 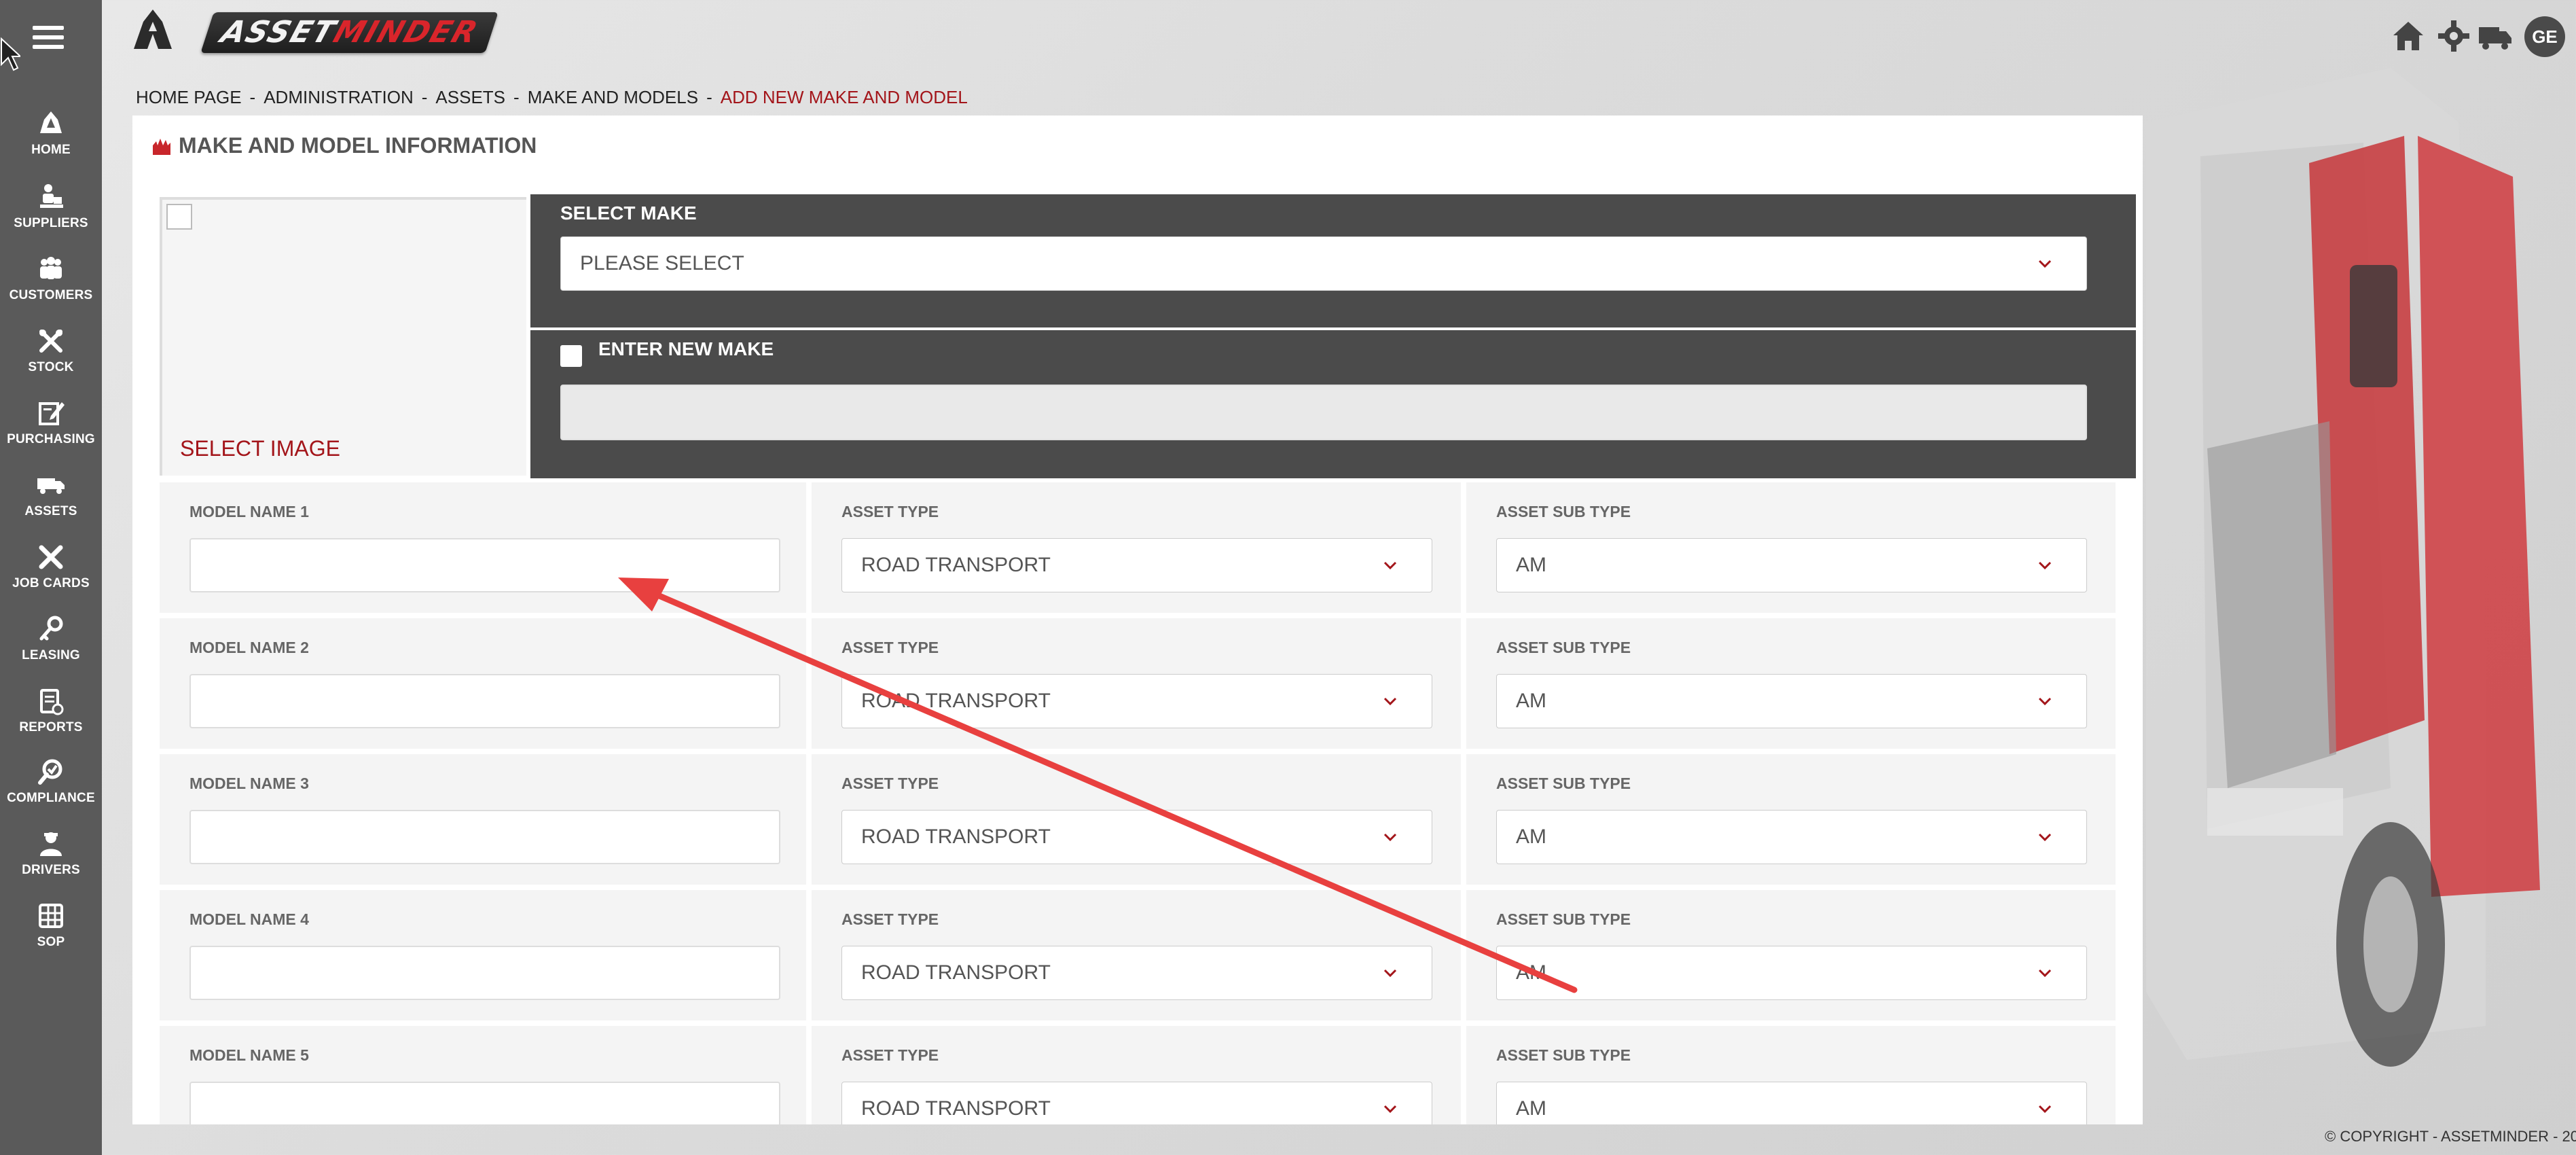 What do you see at coordinates (249, 919) in the screenshot?
I see `model-name-label: MODEL NAME 4` at bounding box center [249, 919].